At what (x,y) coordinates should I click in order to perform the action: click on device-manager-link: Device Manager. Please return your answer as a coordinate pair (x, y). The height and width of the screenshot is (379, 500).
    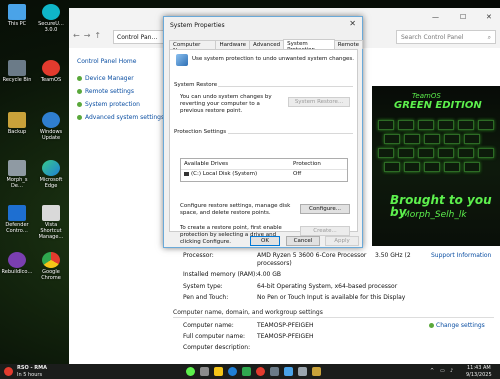
    Looking at the image, I should click on (123, 78).